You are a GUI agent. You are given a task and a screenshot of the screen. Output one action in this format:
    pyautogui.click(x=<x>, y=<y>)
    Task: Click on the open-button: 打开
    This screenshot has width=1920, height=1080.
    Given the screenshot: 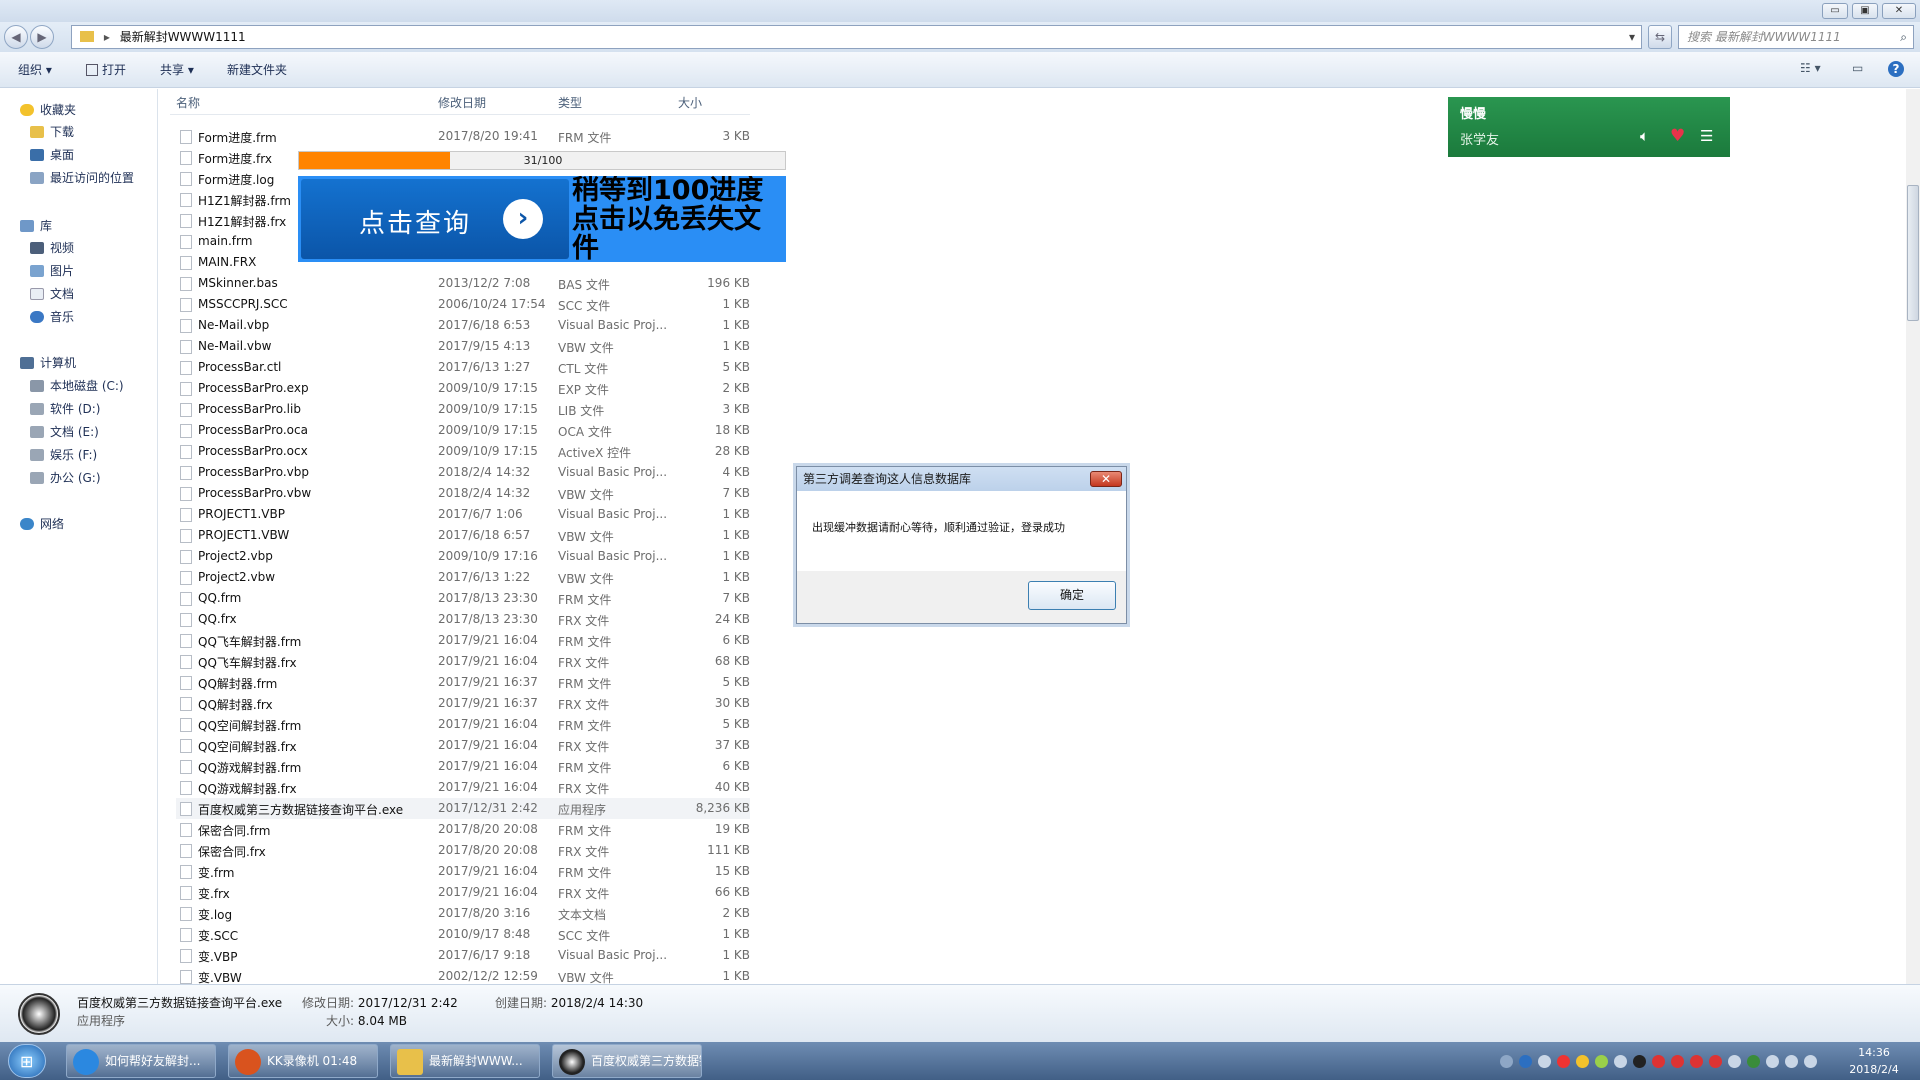 What is the action you would take?
    pyautogui.click(x=106, y=69)
    